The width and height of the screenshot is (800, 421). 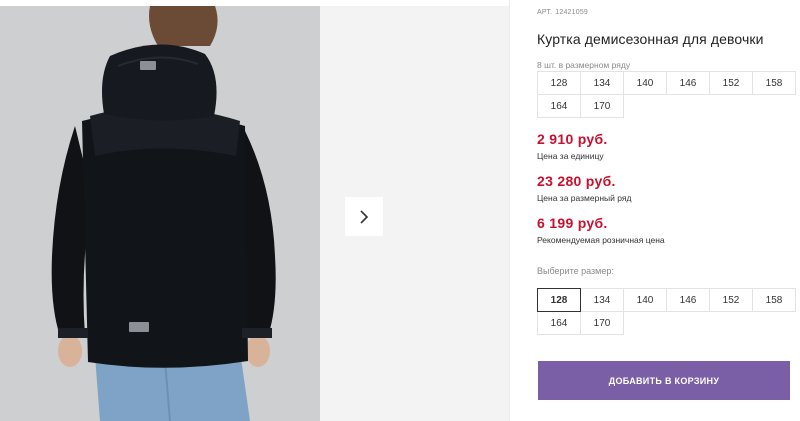 I want to click on pack-price-caption: Цена за размерный ряд, so click(x=584, y=198).